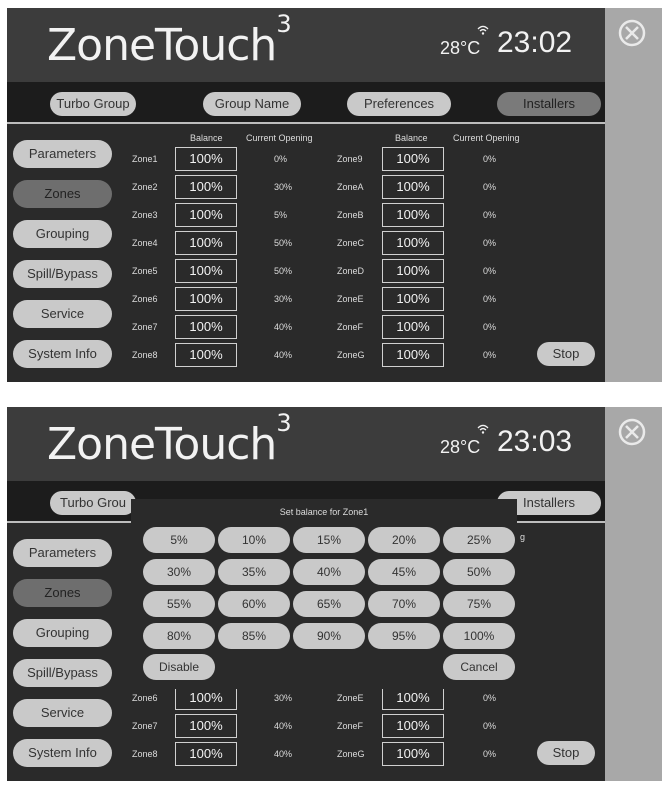 This screenshot has height=787, width=662. What do you see at coordinates (93, 104) in the screenshot?
I see `tab-turbo-group: Turbo Group` at bounding box center [93, 104].